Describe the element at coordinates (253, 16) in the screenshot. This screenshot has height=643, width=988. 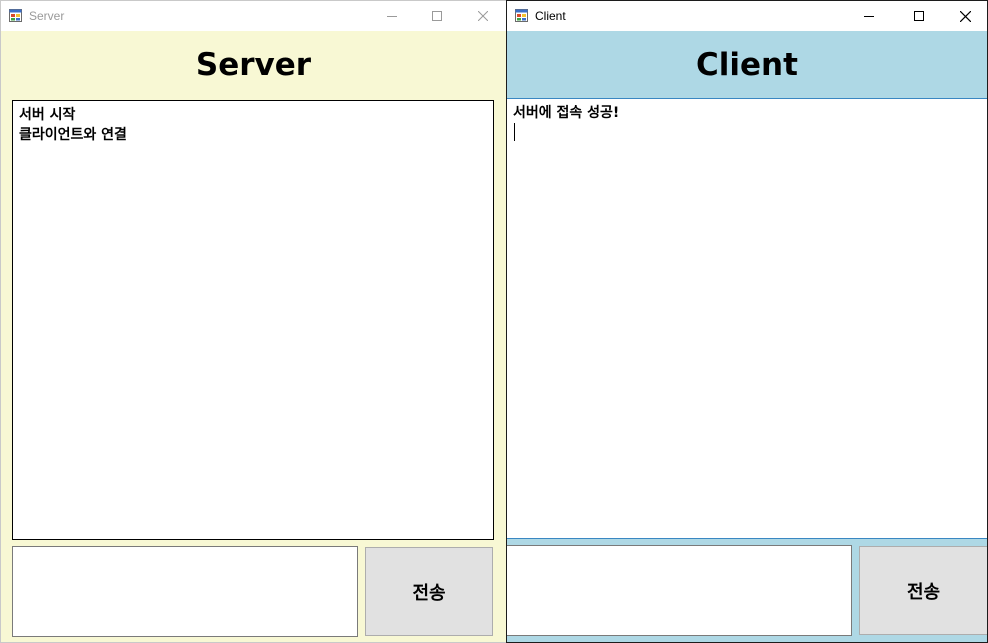
I see `server-titlebar: Server` at that location.